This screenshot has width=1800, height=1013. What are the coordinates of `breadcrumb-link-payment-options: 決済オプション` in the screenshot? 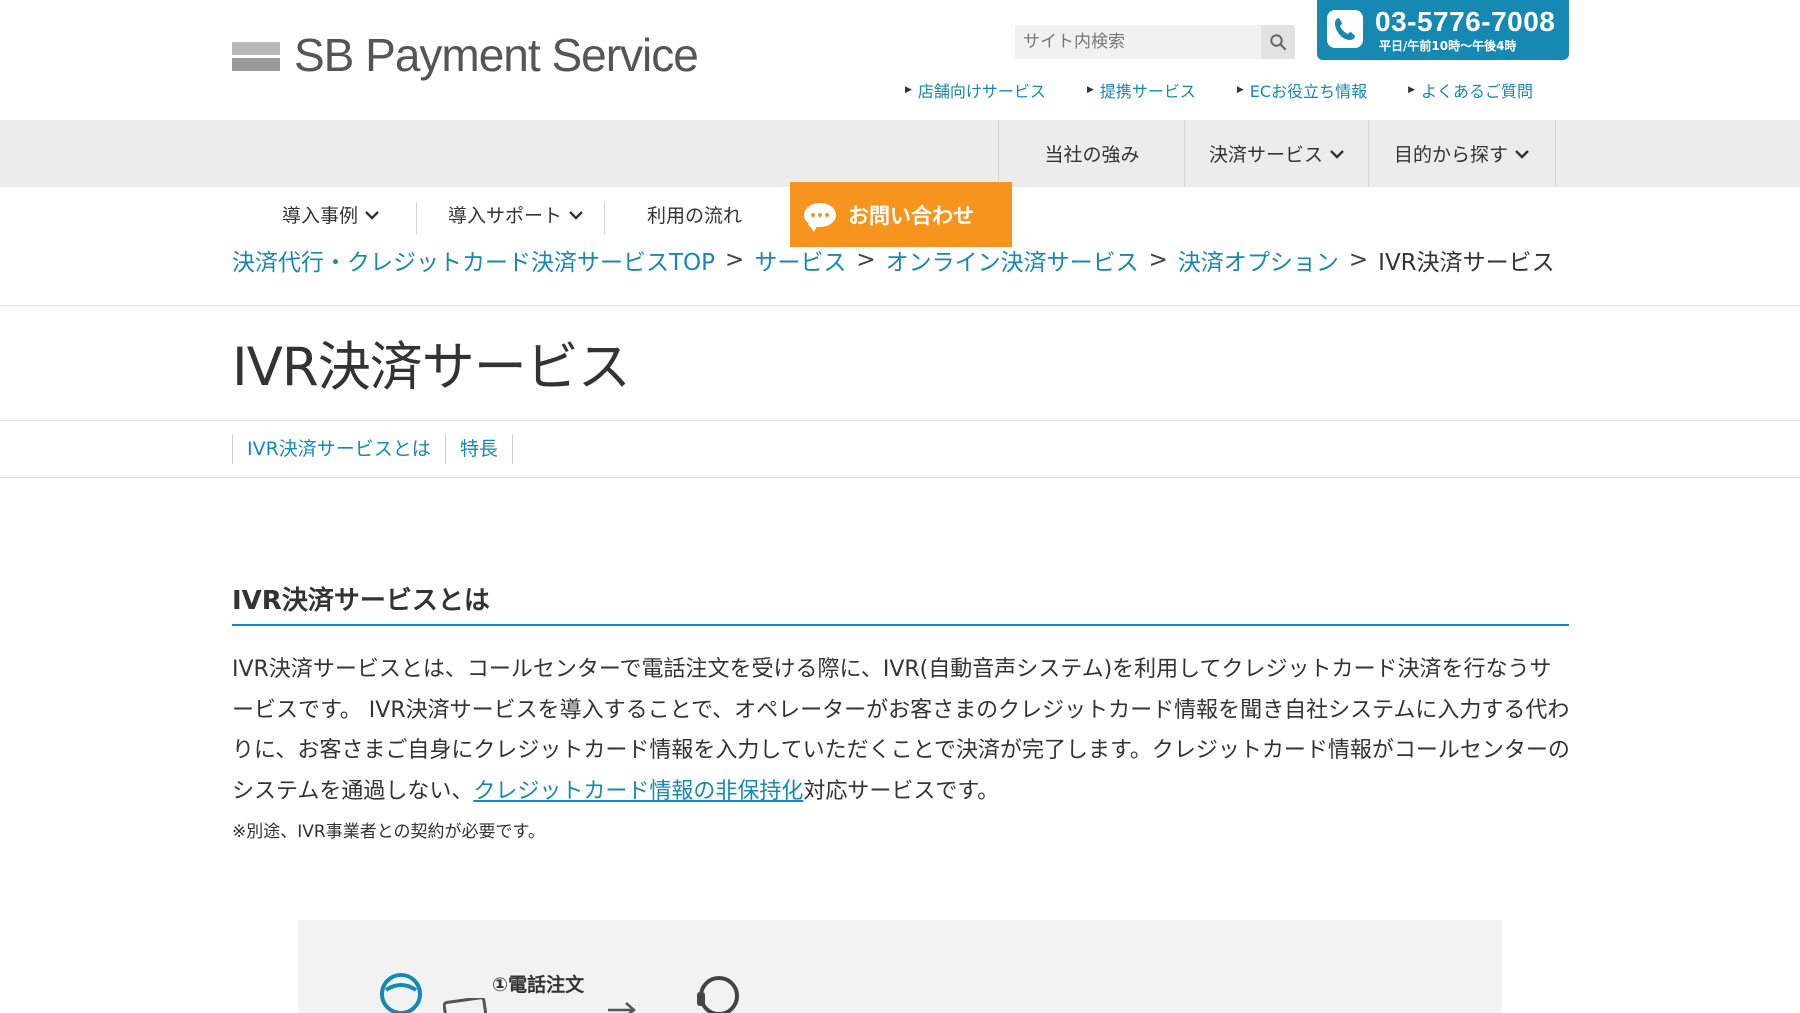 It's located at (1258, 260).